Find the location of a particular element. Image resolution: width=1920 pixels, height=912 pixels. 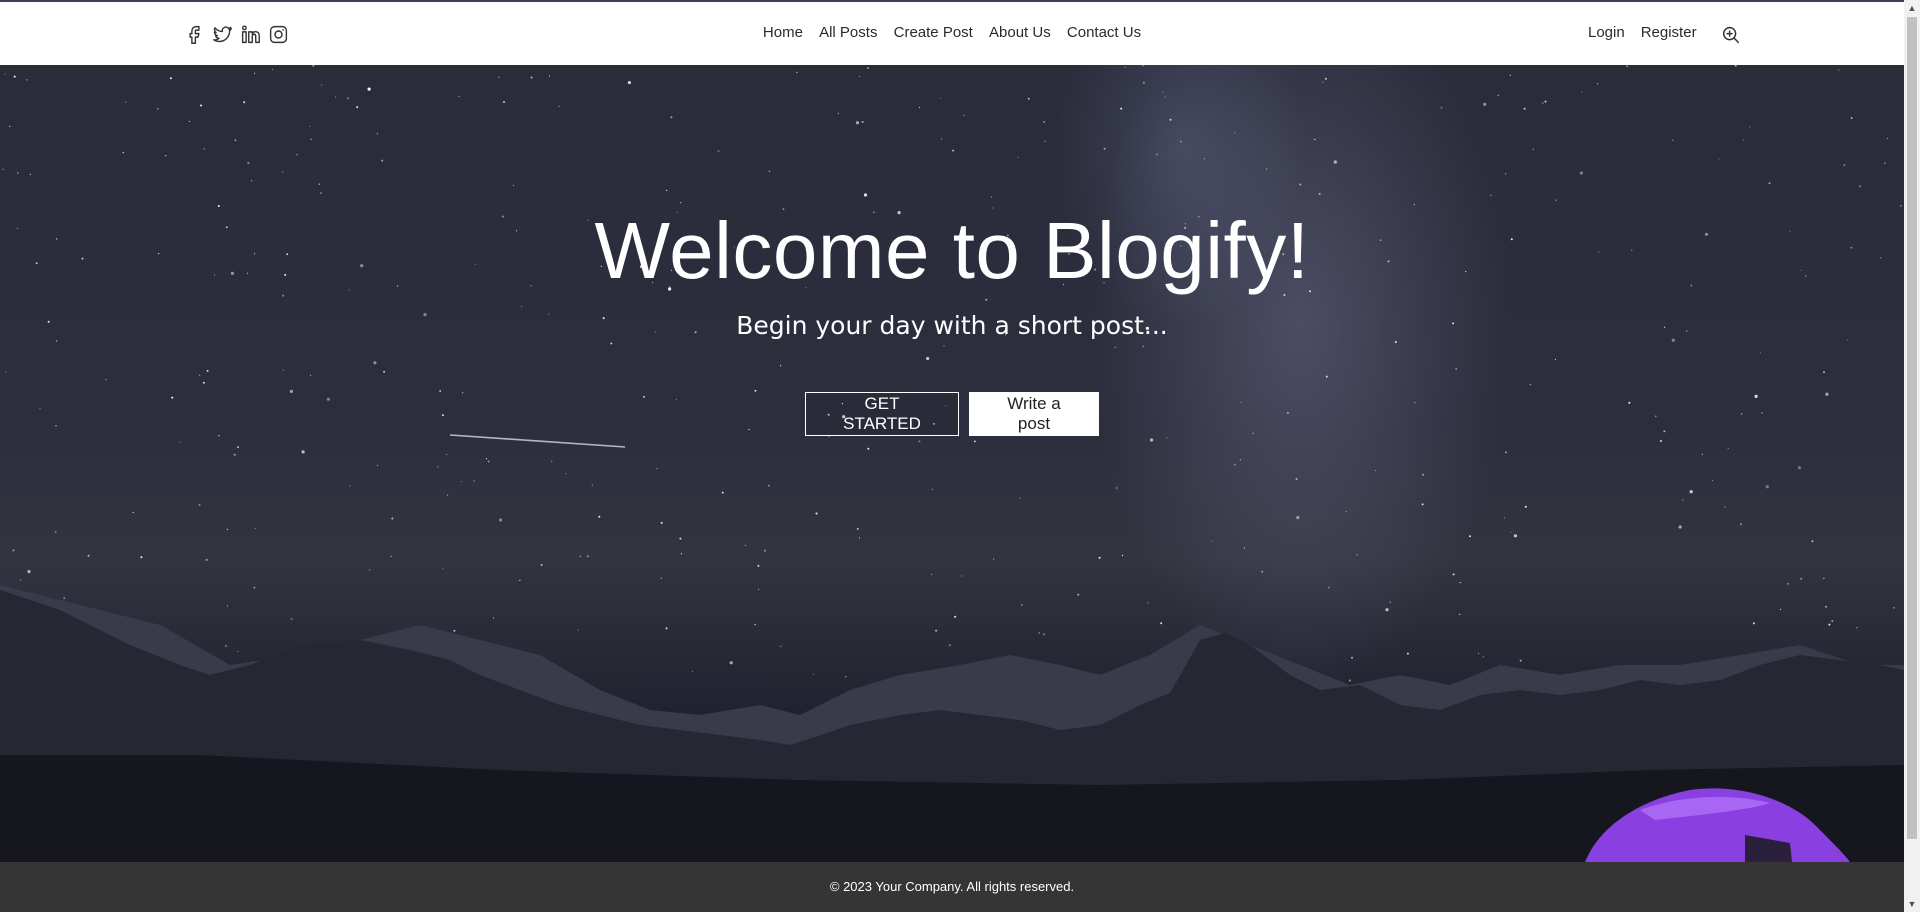

page-scrollbar: ▲ ▼ is located at coordinates (1912, 456).